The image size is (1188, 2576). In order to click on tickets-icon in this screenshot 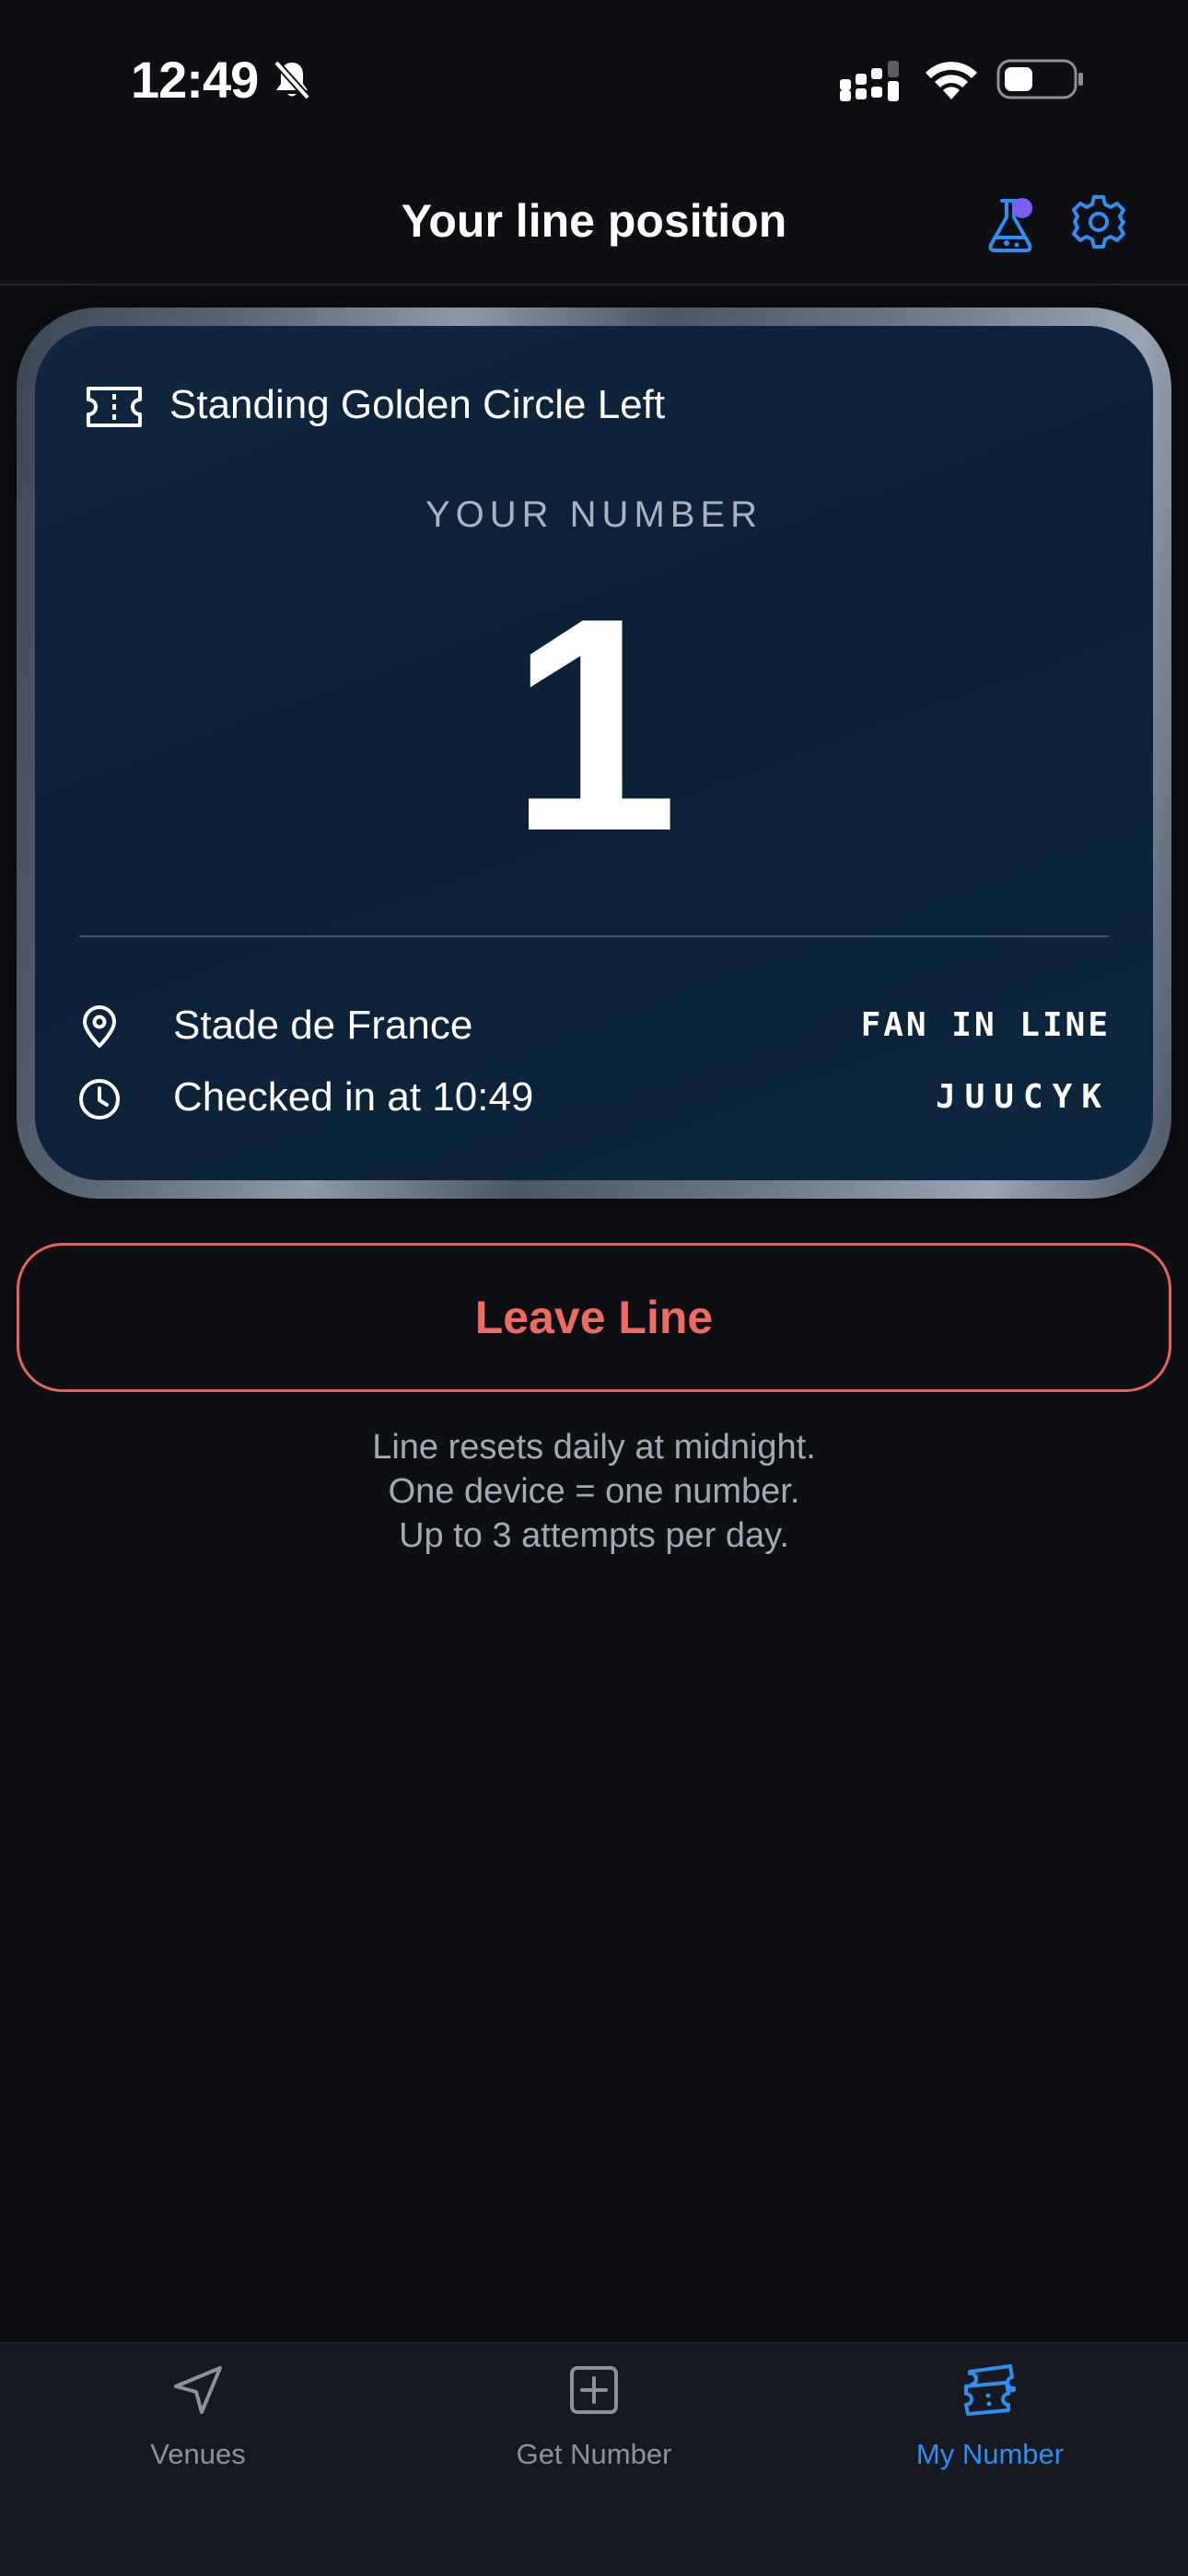, I will do `click(990, 2390)`.